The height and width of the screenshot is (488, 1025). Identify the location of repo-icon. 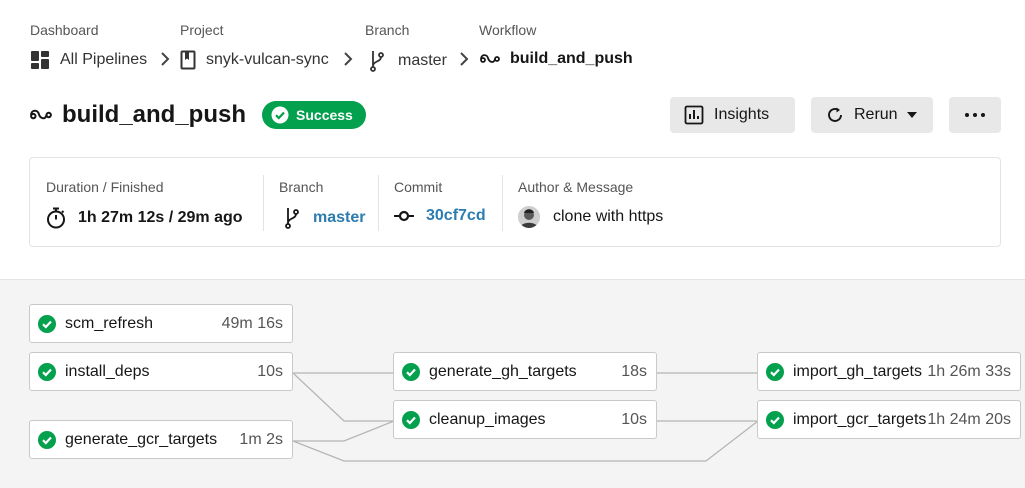
(188, 60).